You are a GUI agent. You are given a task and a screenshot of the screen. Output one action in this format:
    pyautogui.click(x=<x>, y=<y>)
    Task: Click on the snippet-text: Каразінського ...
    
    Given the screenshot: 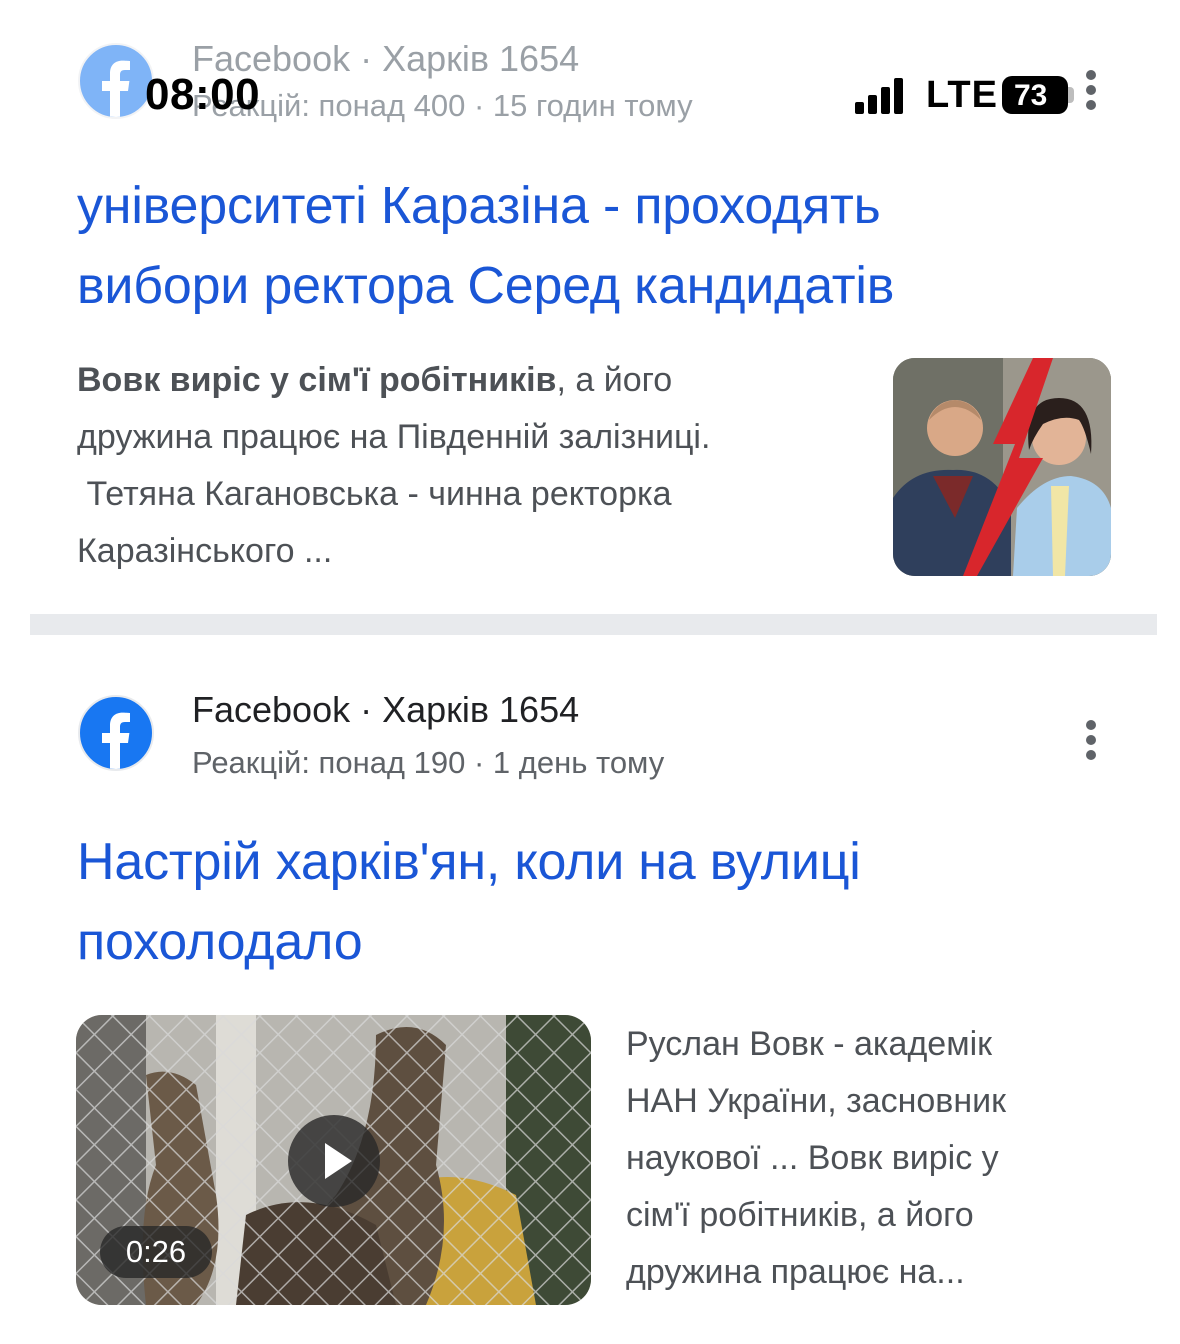 What is the action you would take?
    pyautogui.click(x=205, y=551)
    